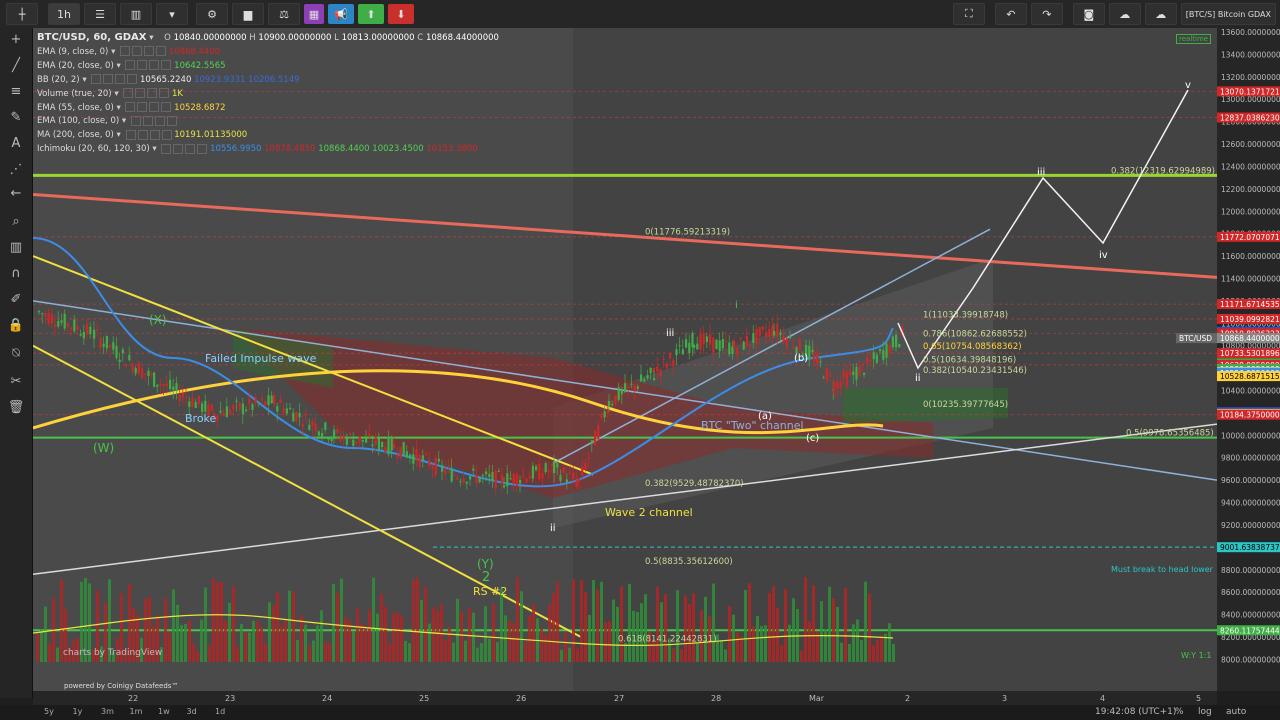 Image resolution: width=1280 pixels, height=720 pixels. I want to click on fullscreen-icon: ⛶, so click(968, 14).